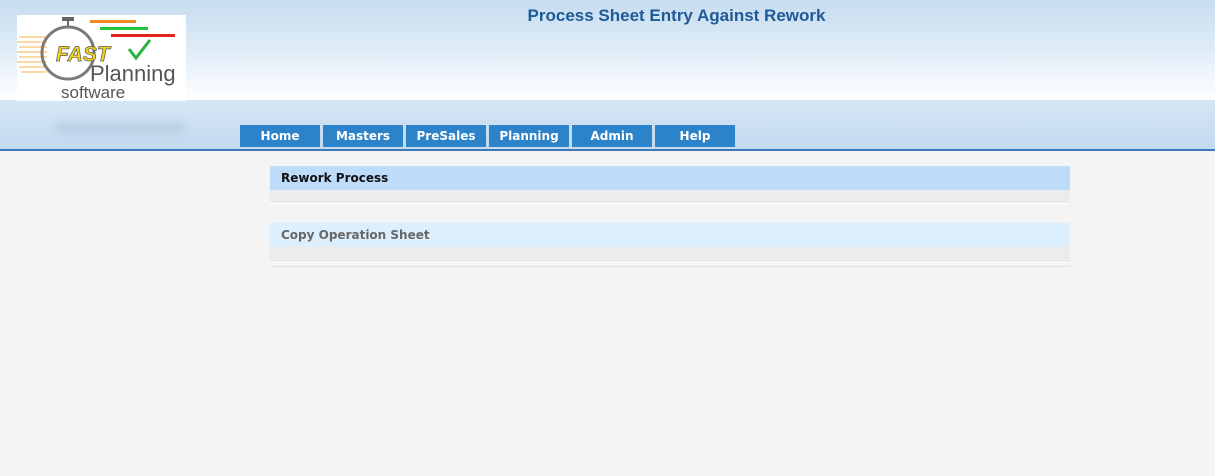  Describe the element at coordinates (280, 136) in the screenshot. I see `nav-home: Home` at that location.